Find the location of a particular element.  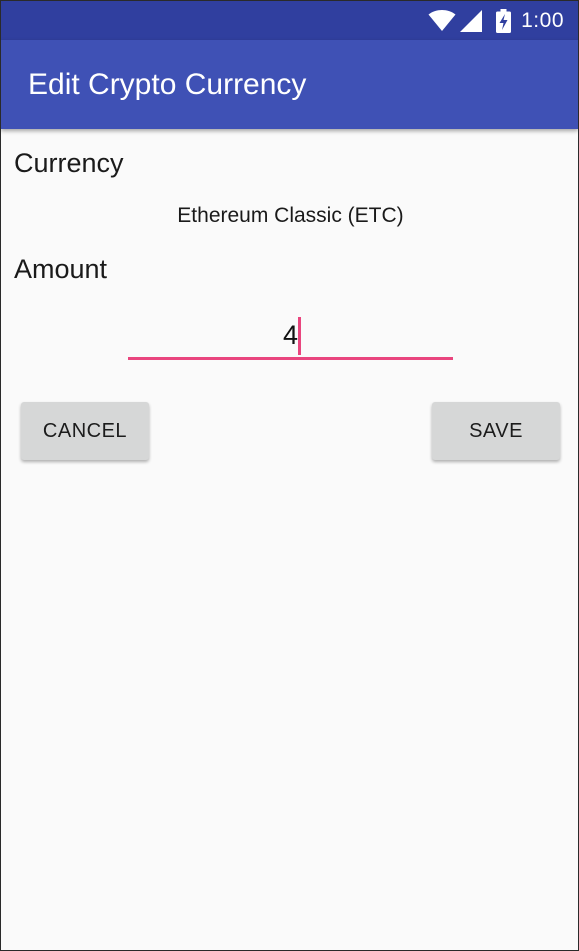

page-title: Edit Crypto Currency is located at coordinates (167, 84).